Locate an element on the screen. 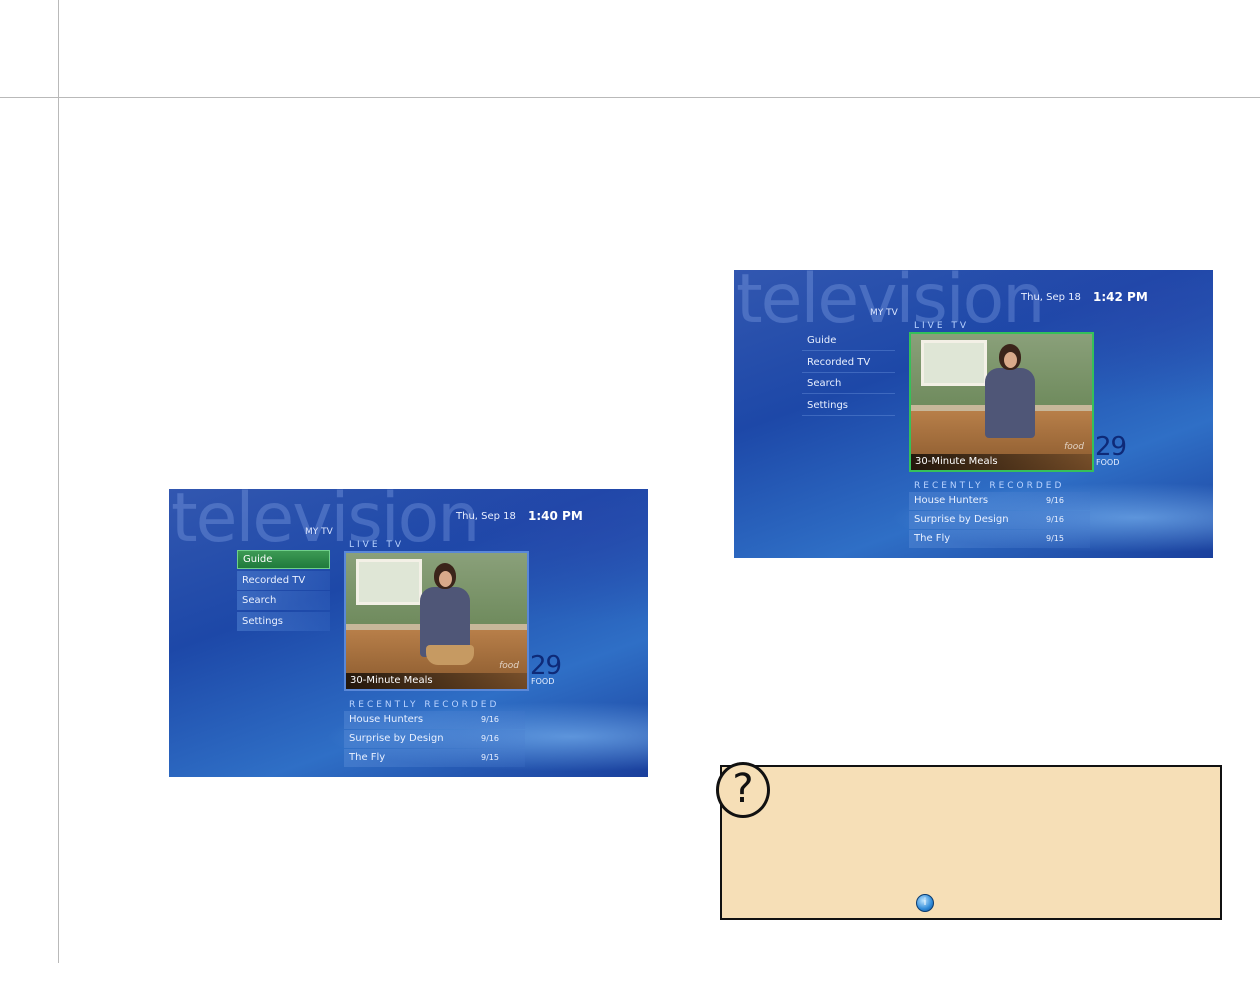  time-label: 1:42 PM is located at coordinates (1120, 297).